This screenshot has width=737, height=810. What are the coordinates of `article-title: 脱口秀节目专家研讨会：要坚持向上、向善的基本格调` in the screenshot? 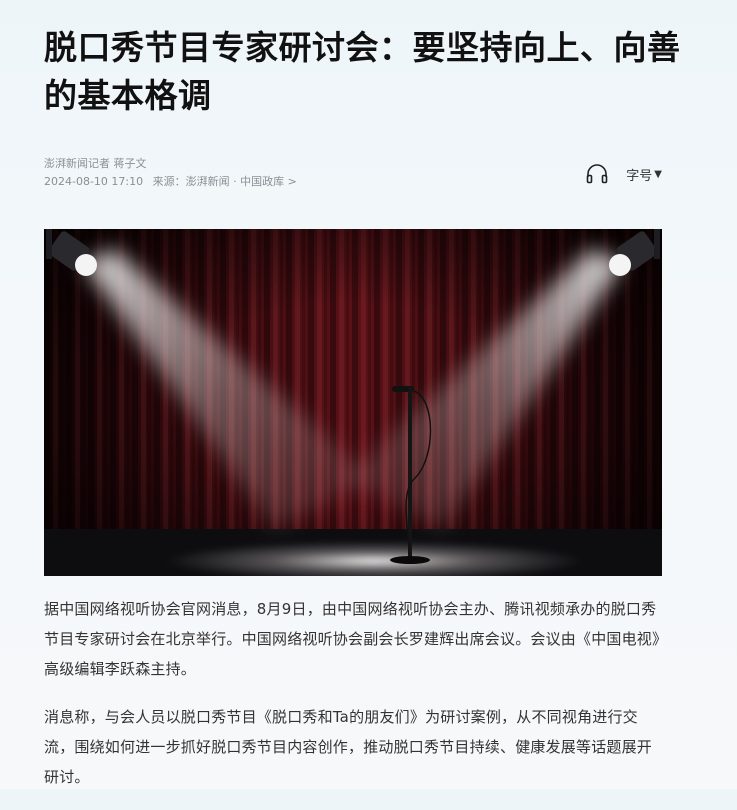 It's located at (362, 71).